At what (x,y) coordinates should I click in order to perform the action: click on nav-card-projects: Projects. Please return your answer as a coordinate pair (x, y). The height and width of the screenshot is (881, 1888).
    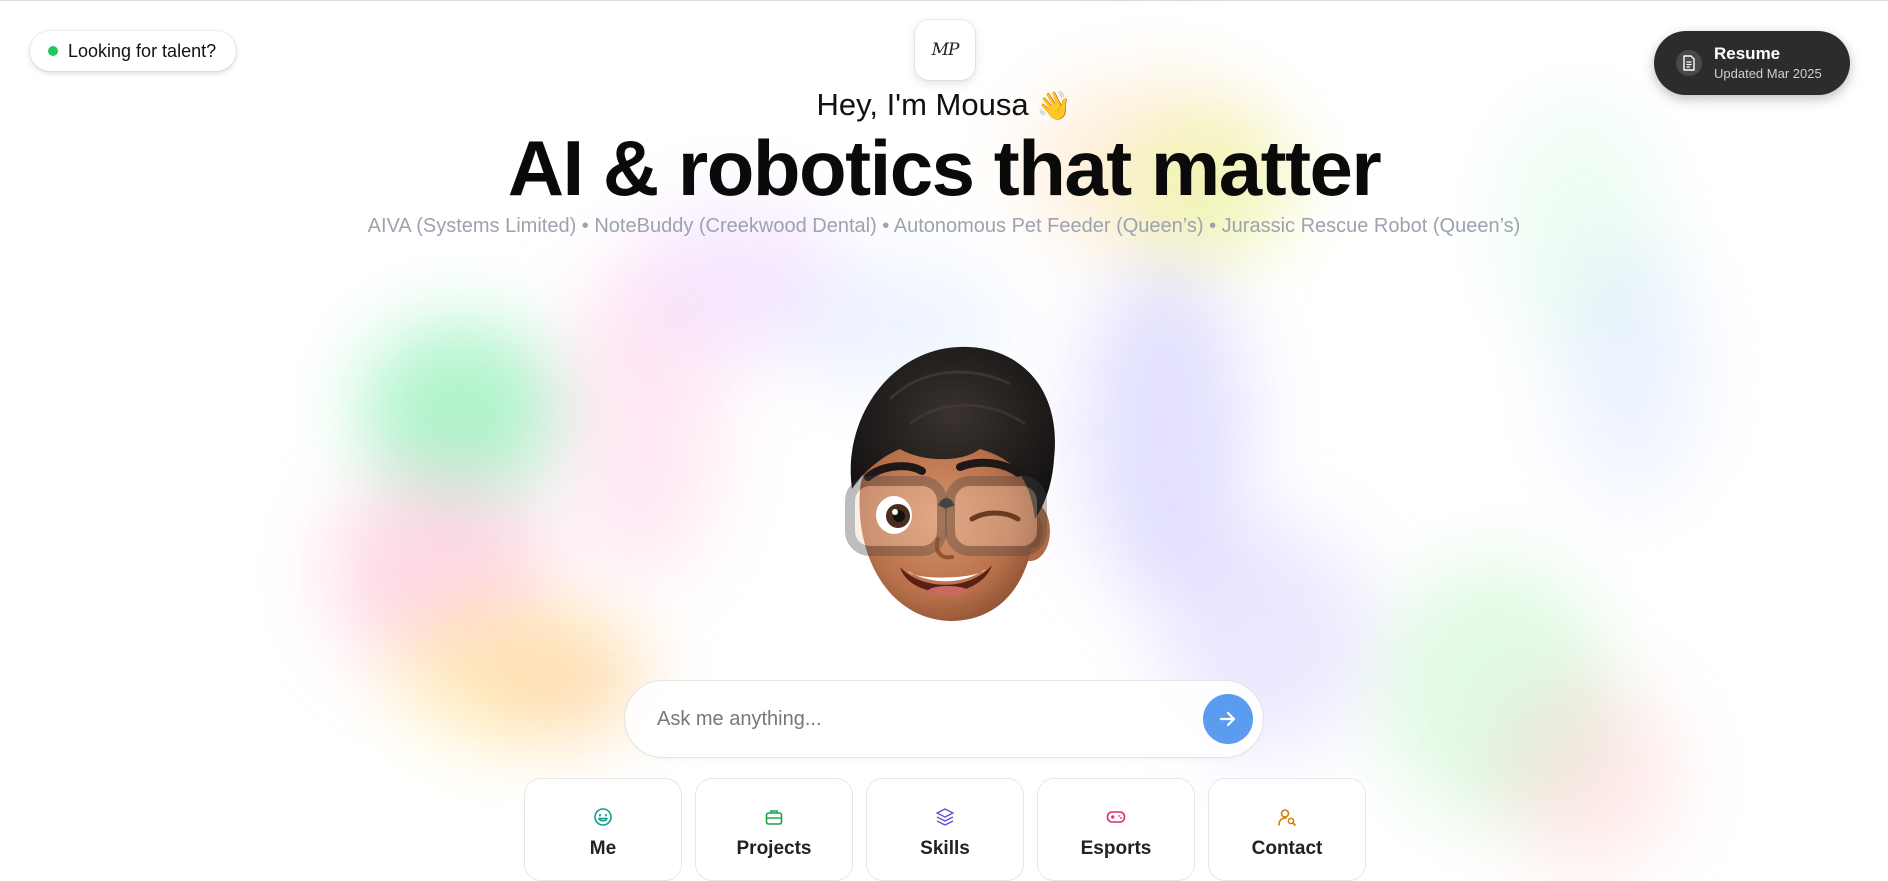
    Looking at the image, I should click on (774, 829).